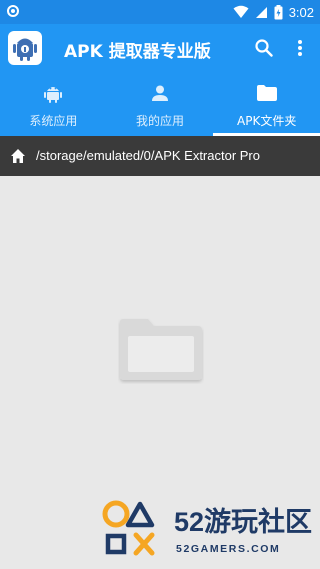 Image resolution: width=320 pixels, height=569 pixels. I want to click on path-bar: /storage/emulated/0/APK Extractor Pro, so click(160, 156).